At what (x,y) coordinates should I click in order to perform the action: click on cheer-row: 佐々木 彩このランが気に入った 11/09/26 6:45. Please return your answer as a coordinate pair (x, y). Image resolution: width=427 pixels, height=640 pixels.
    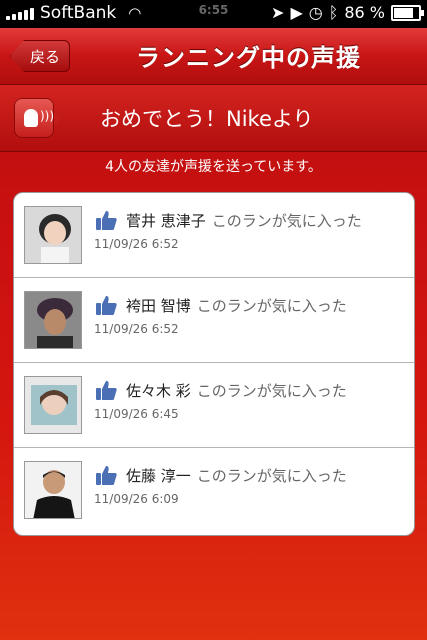
    Looking at the image, I should click on (214, 405).